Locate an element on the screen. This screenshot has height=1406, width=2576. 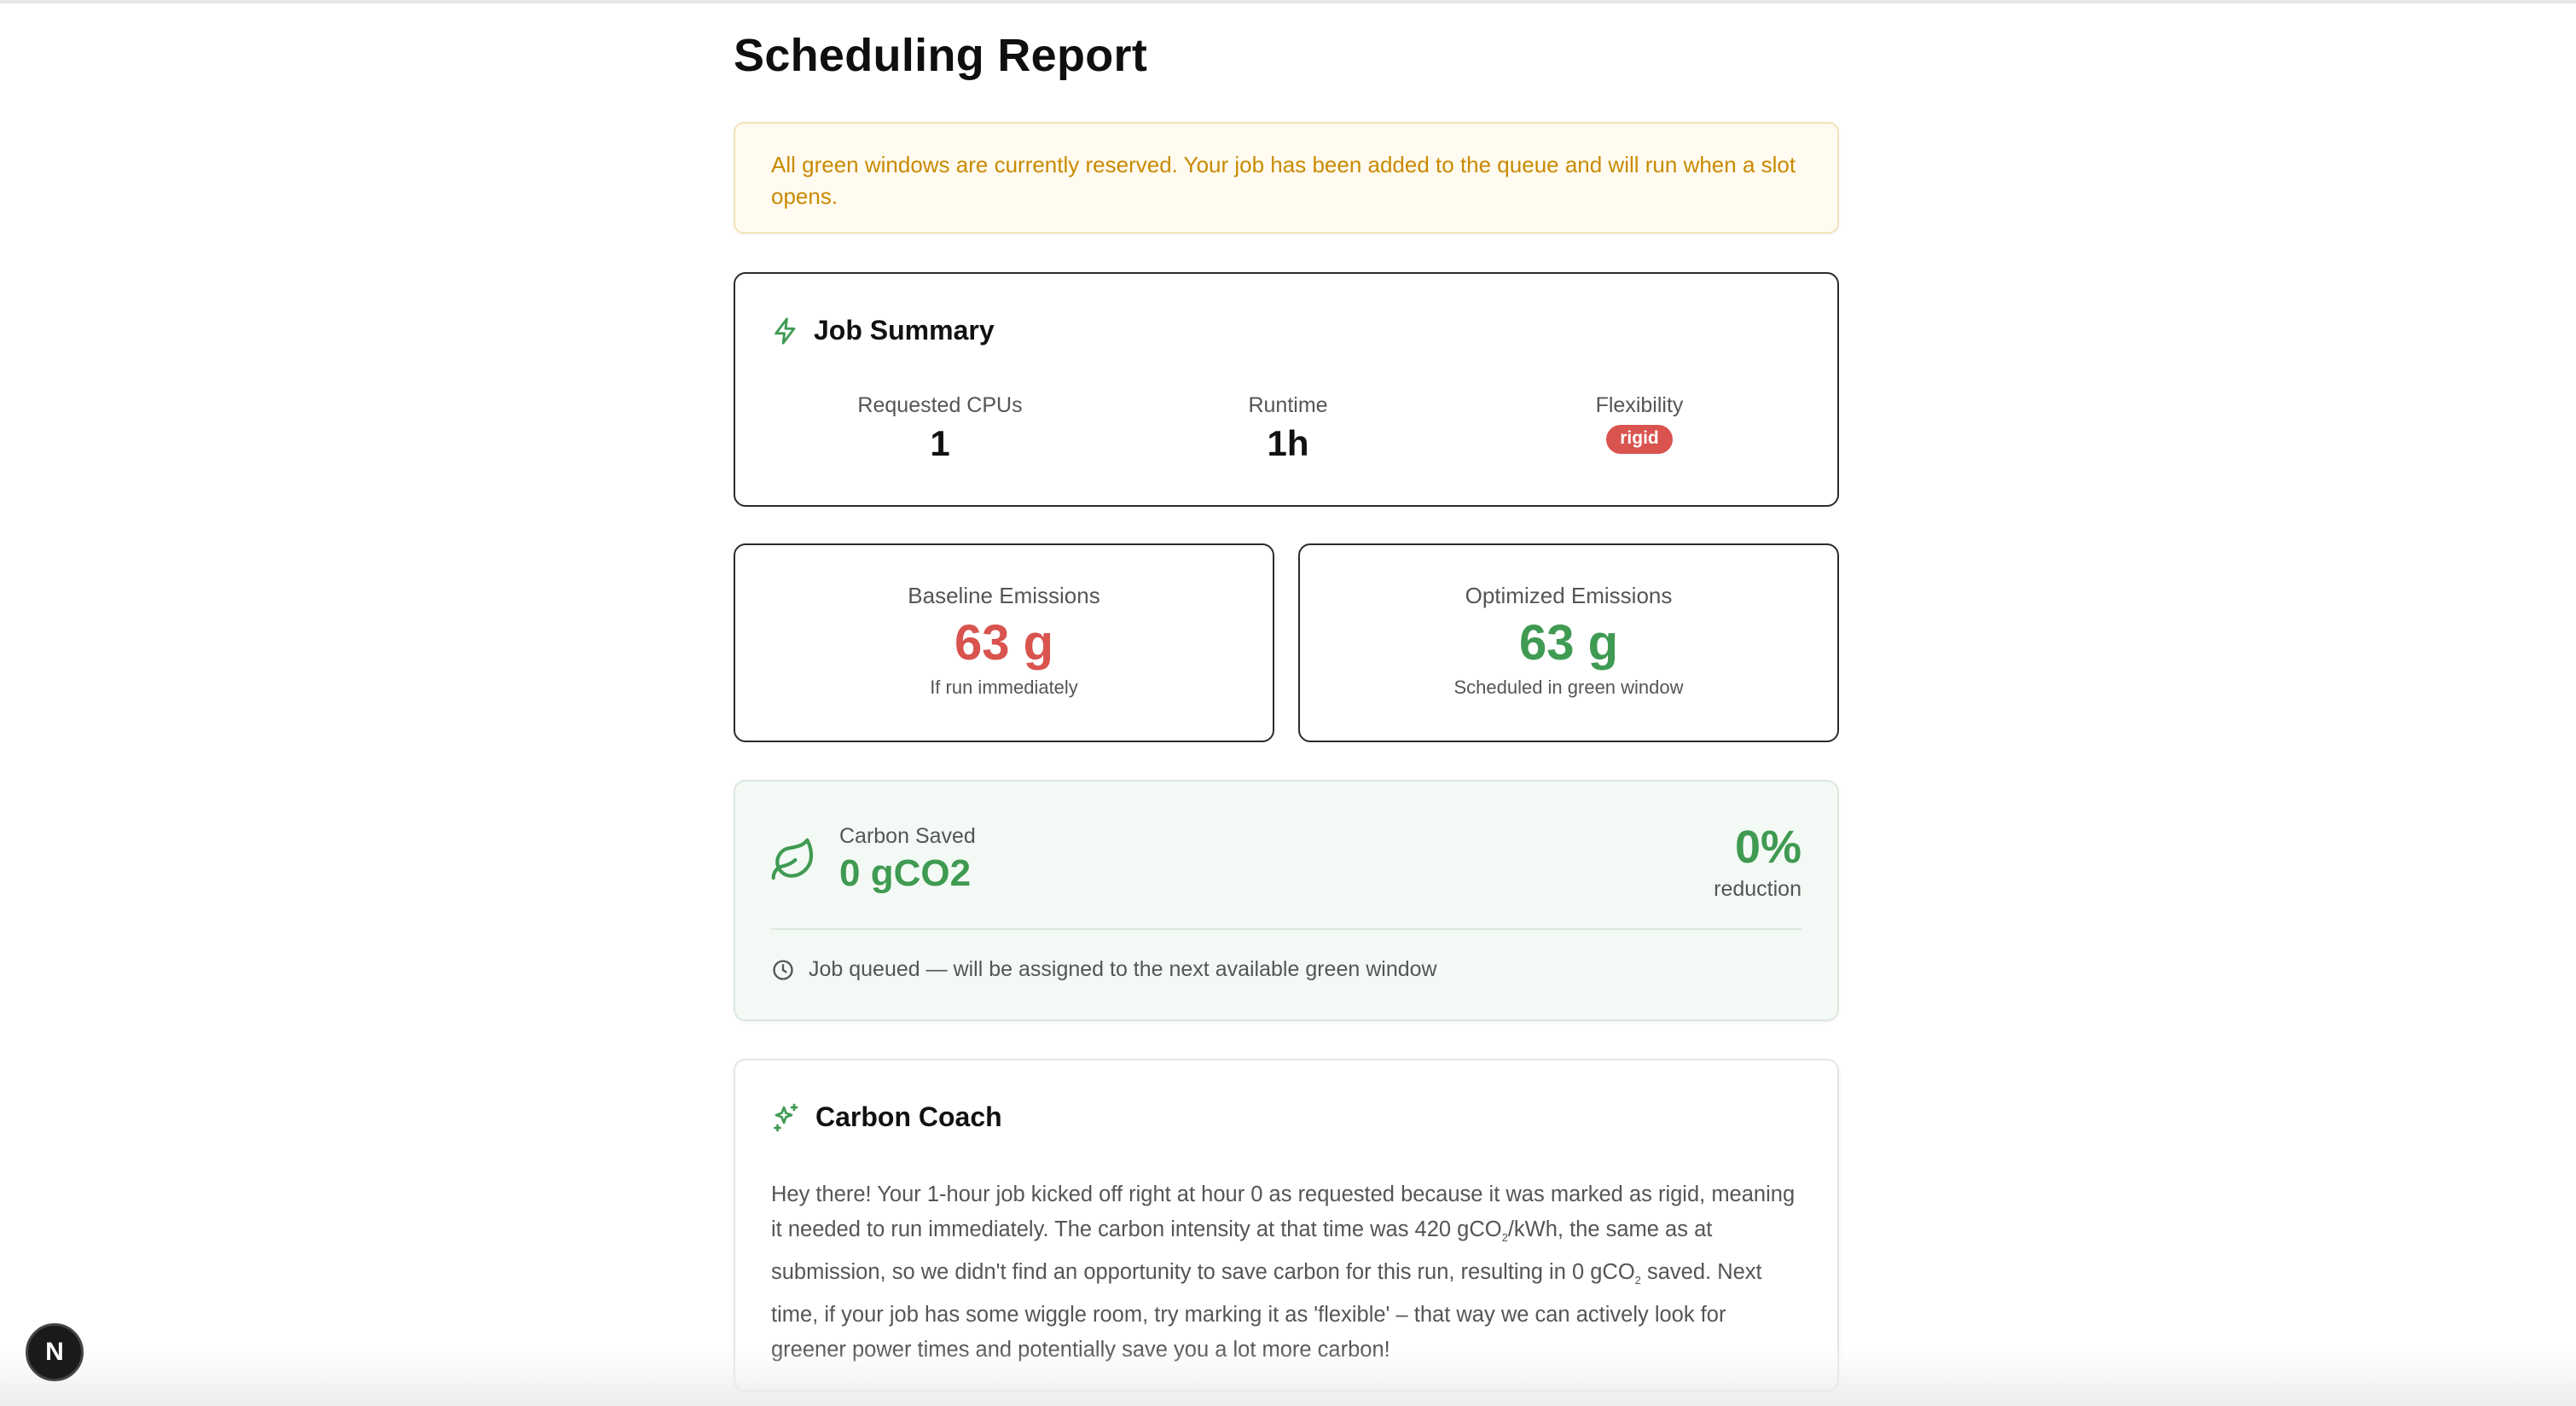
clock-icon is located at coordinates (783, 970).